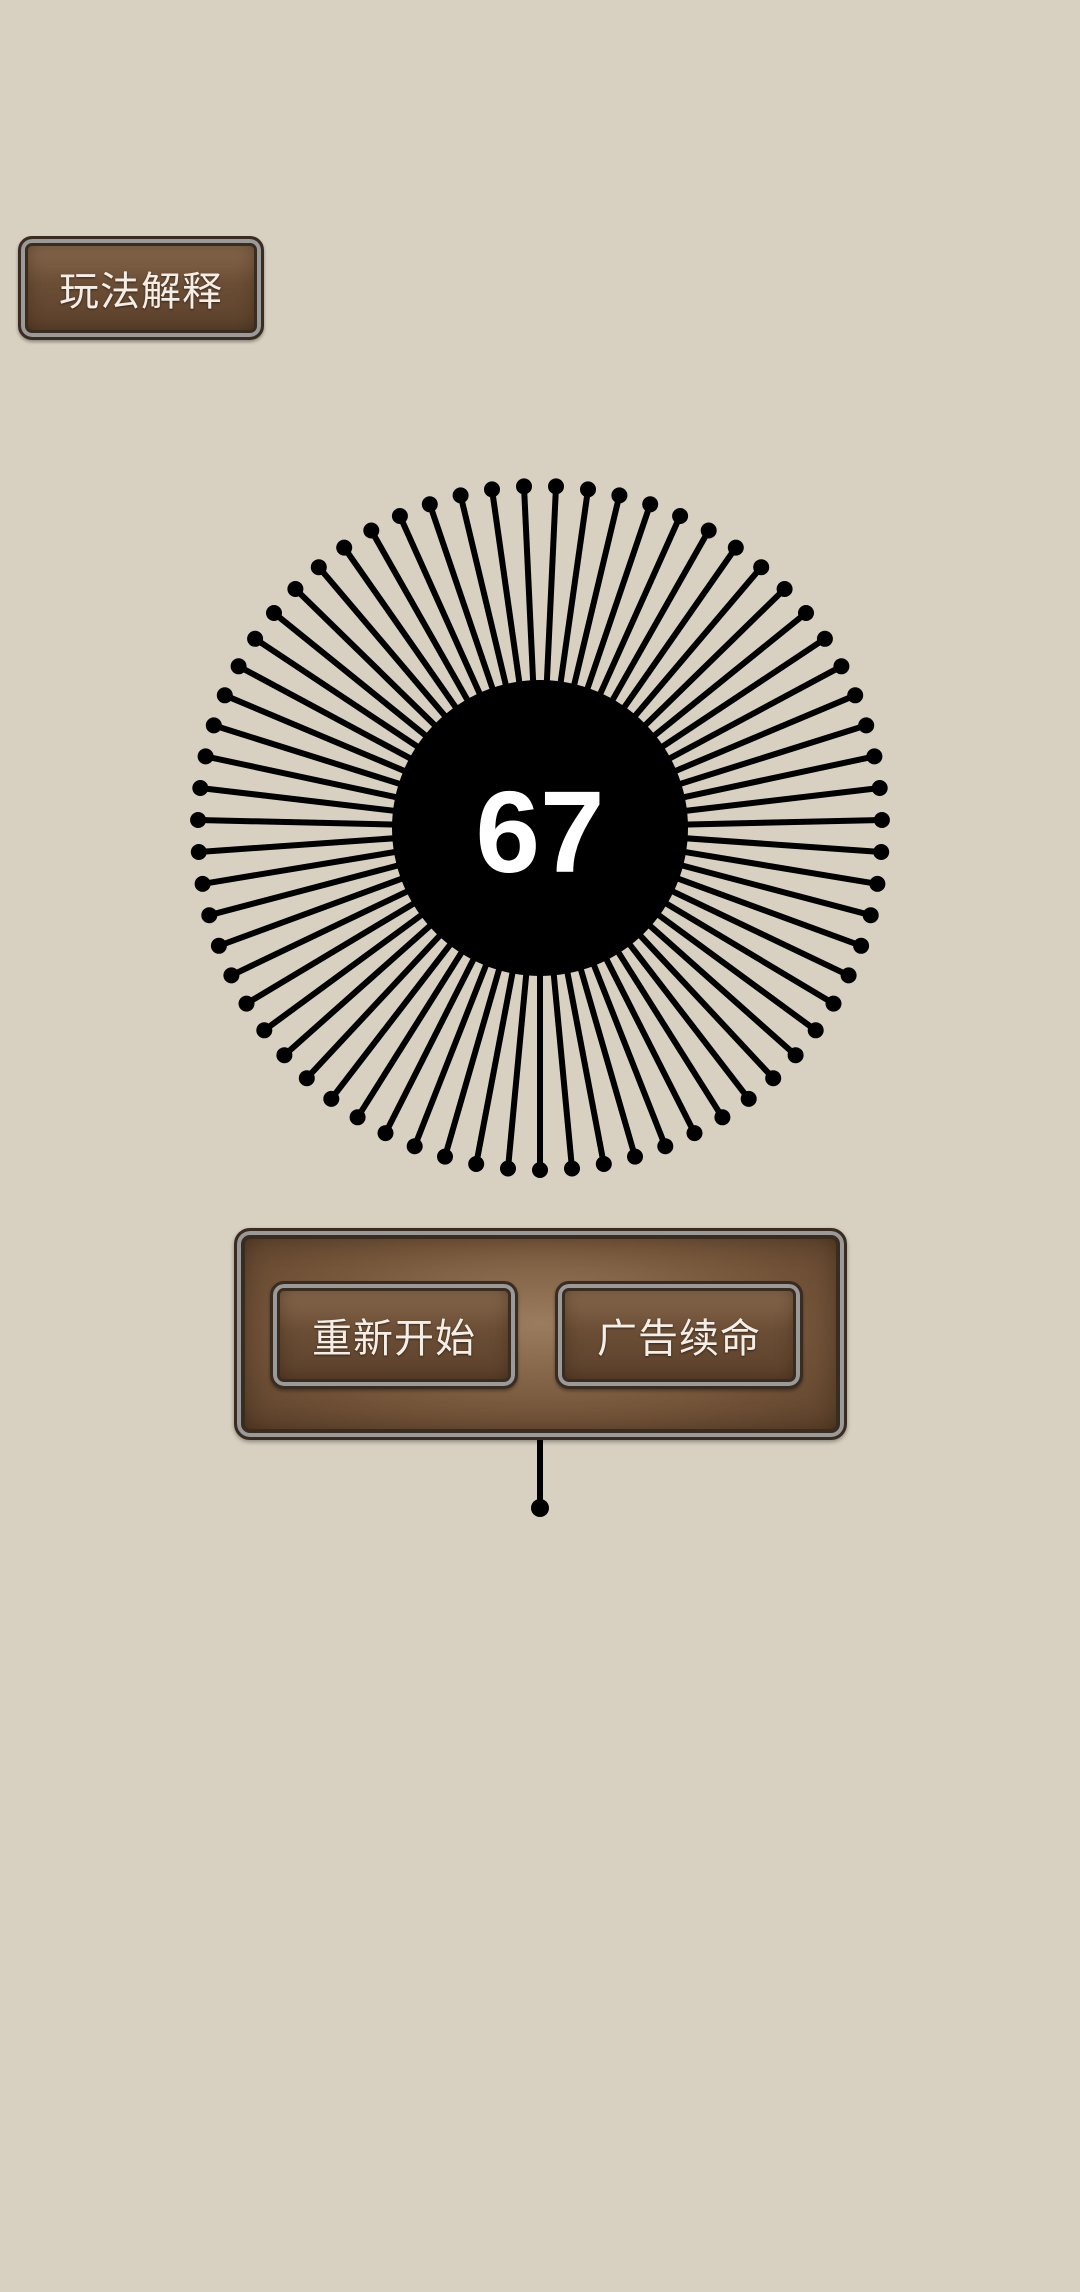 This screenshot has height=2292, width=1080. I want to click on ad-continue-button: 广告续命, so click(679, 1335).